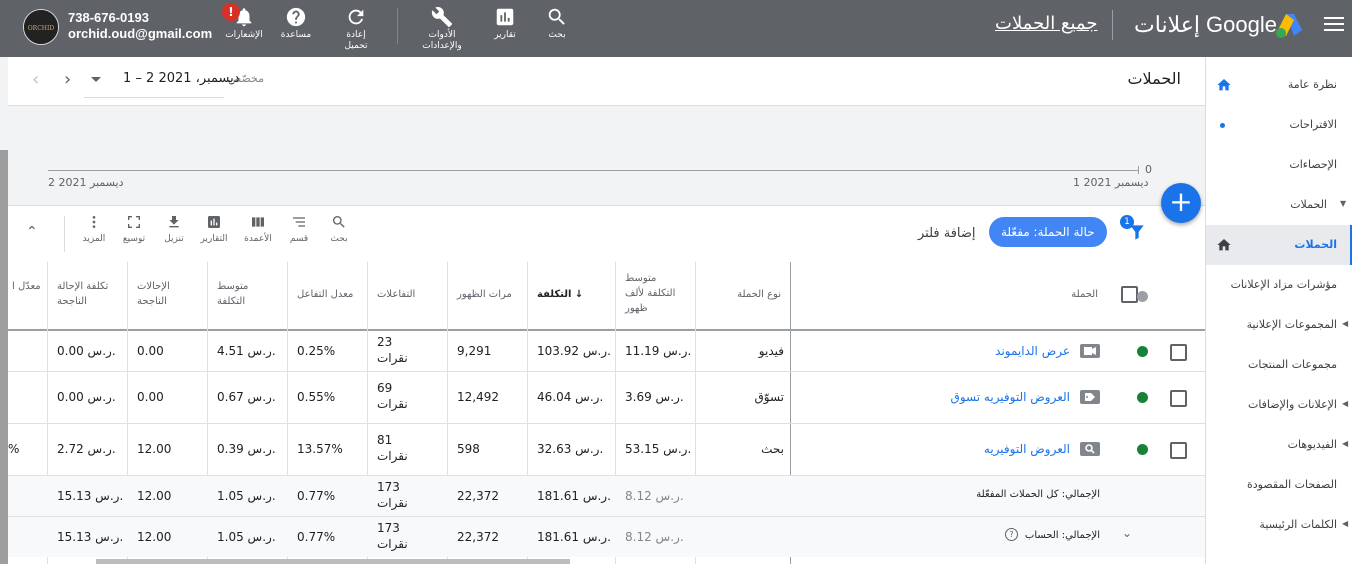 The image size is (1352, 564). Describe the element at coordinates (140, 26) in the screenshot. I see `account-info: 738-676-0193 orchid.oud@gmail.com` at that location.